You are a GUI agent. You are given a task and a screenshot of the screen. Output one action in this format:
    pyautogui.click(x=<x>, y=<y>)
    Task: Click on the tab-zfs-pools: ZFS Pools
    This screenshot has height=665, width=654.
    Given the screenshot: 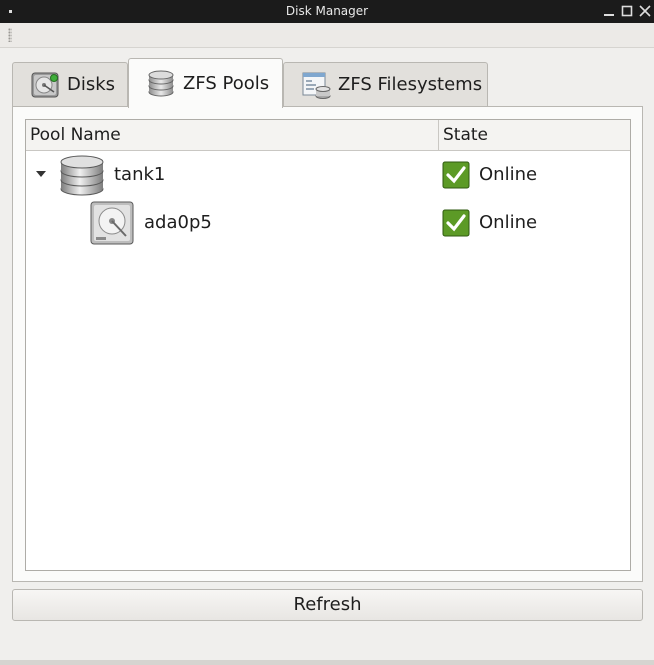 What is the action you would take?
    pyautogui.click(x=205, y=83)
    